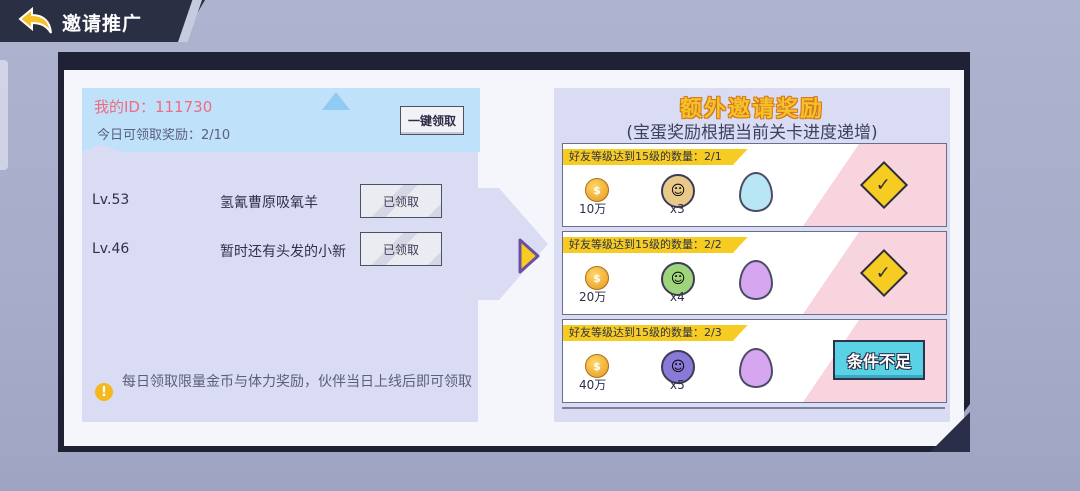 Image resolution: width=1080 pixels, height=491 pixels. I want to click on tier-condition: 好友等级达到15级的数量：2/3, so click(655, 333).